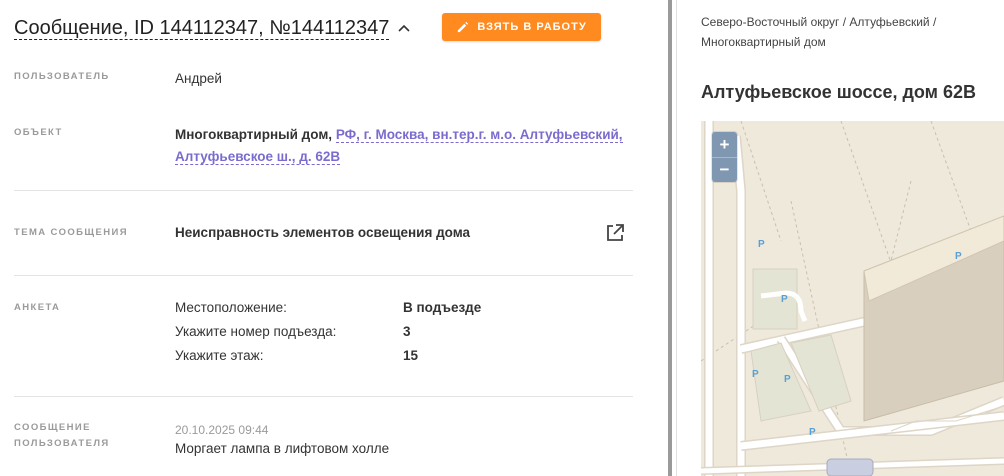 This screenshot has height=476, width=1004. What do you see at coordinates (38, 132) in the screenshot?
I see `object-label: ОБЪЕКТ` at bounding box center [38, 132].